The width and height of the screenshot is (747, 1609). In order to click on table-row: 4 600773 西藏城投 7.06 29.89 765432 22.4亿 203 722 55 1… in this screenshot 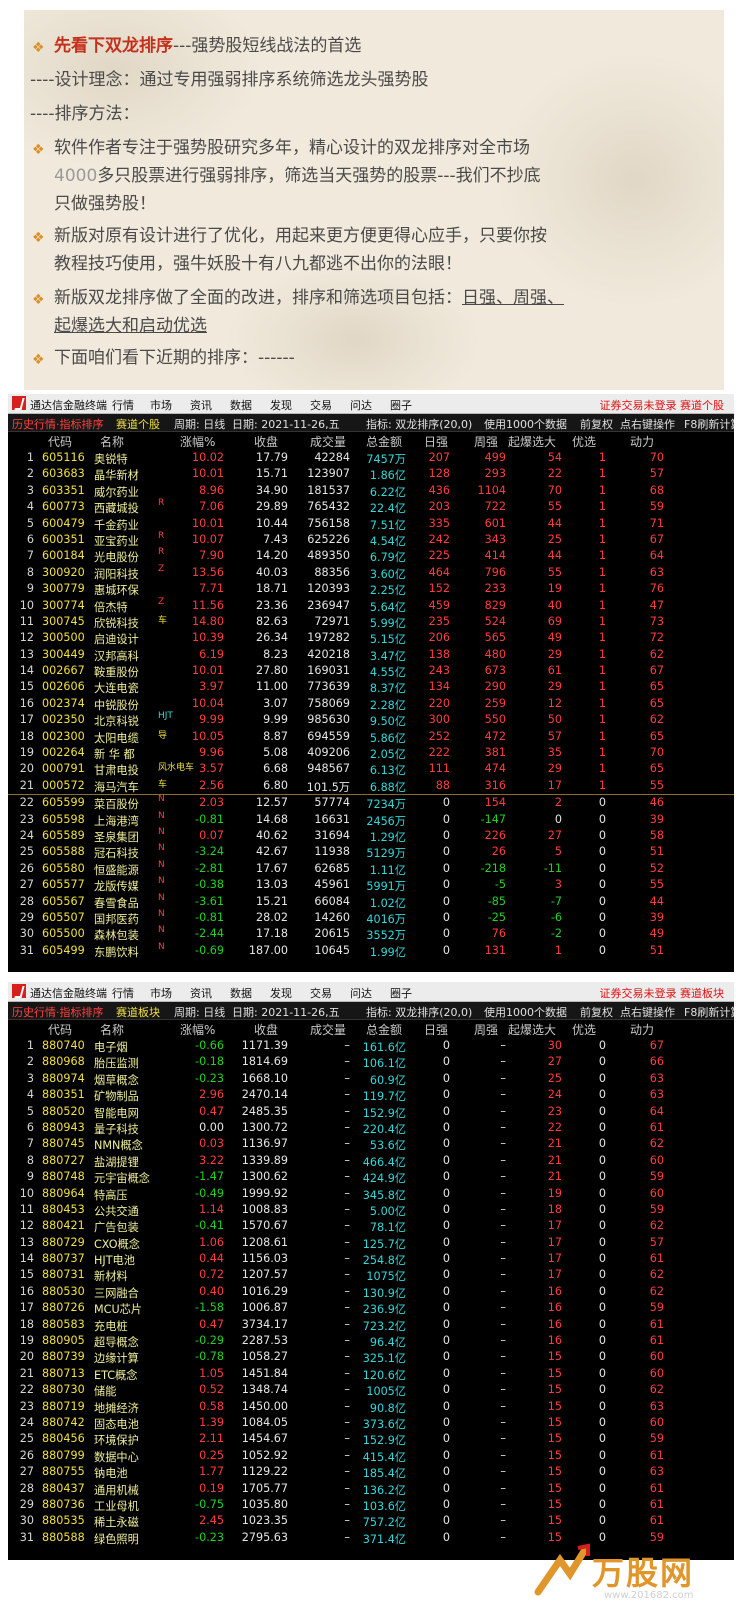, I will do `click(371, 506)`.